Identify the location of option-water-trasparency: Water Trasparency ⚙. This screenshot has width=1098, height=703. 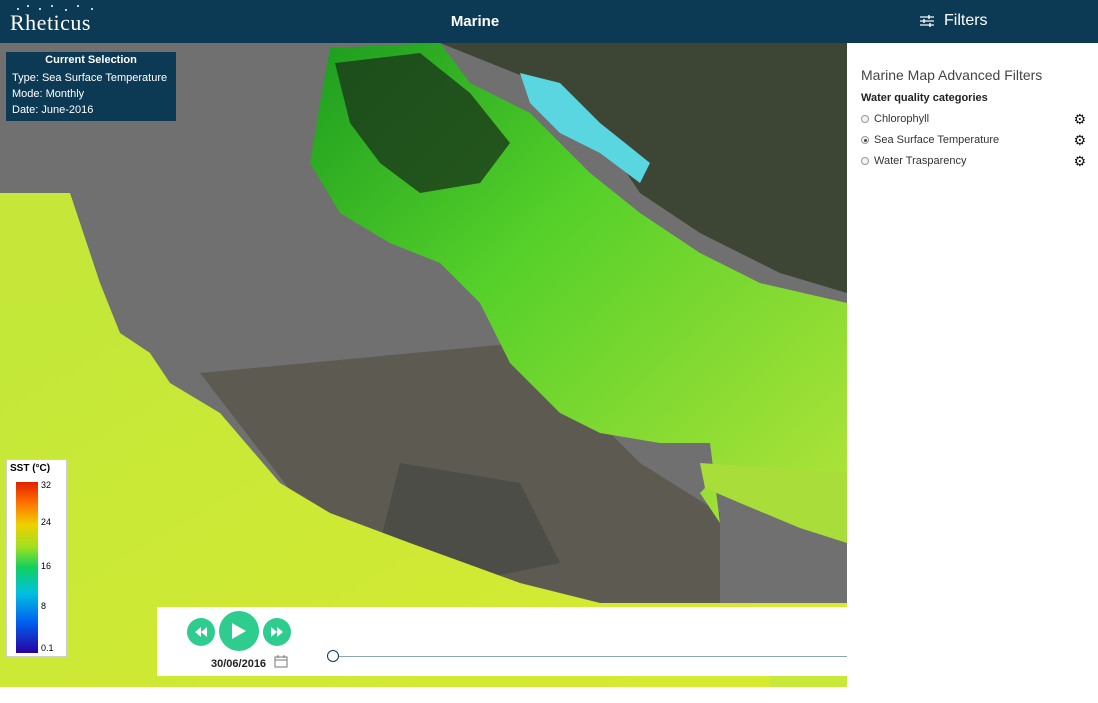
(973, 161).